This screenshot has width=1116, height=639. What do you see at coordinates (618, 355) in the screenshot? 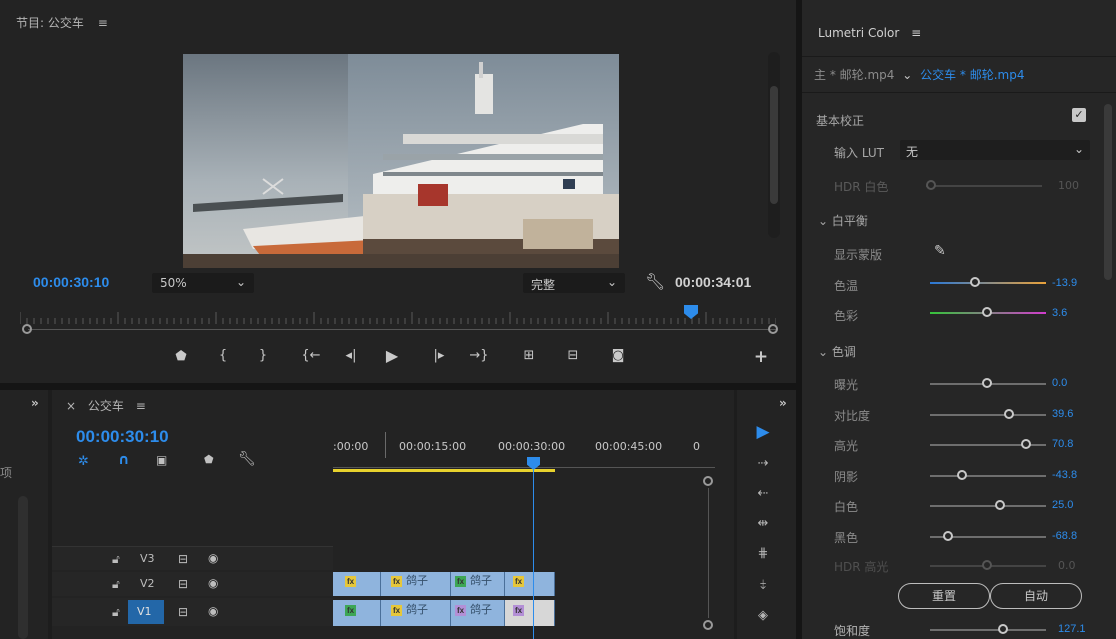
I see `camera-icon: ◙` at bounding box center [618, 355].